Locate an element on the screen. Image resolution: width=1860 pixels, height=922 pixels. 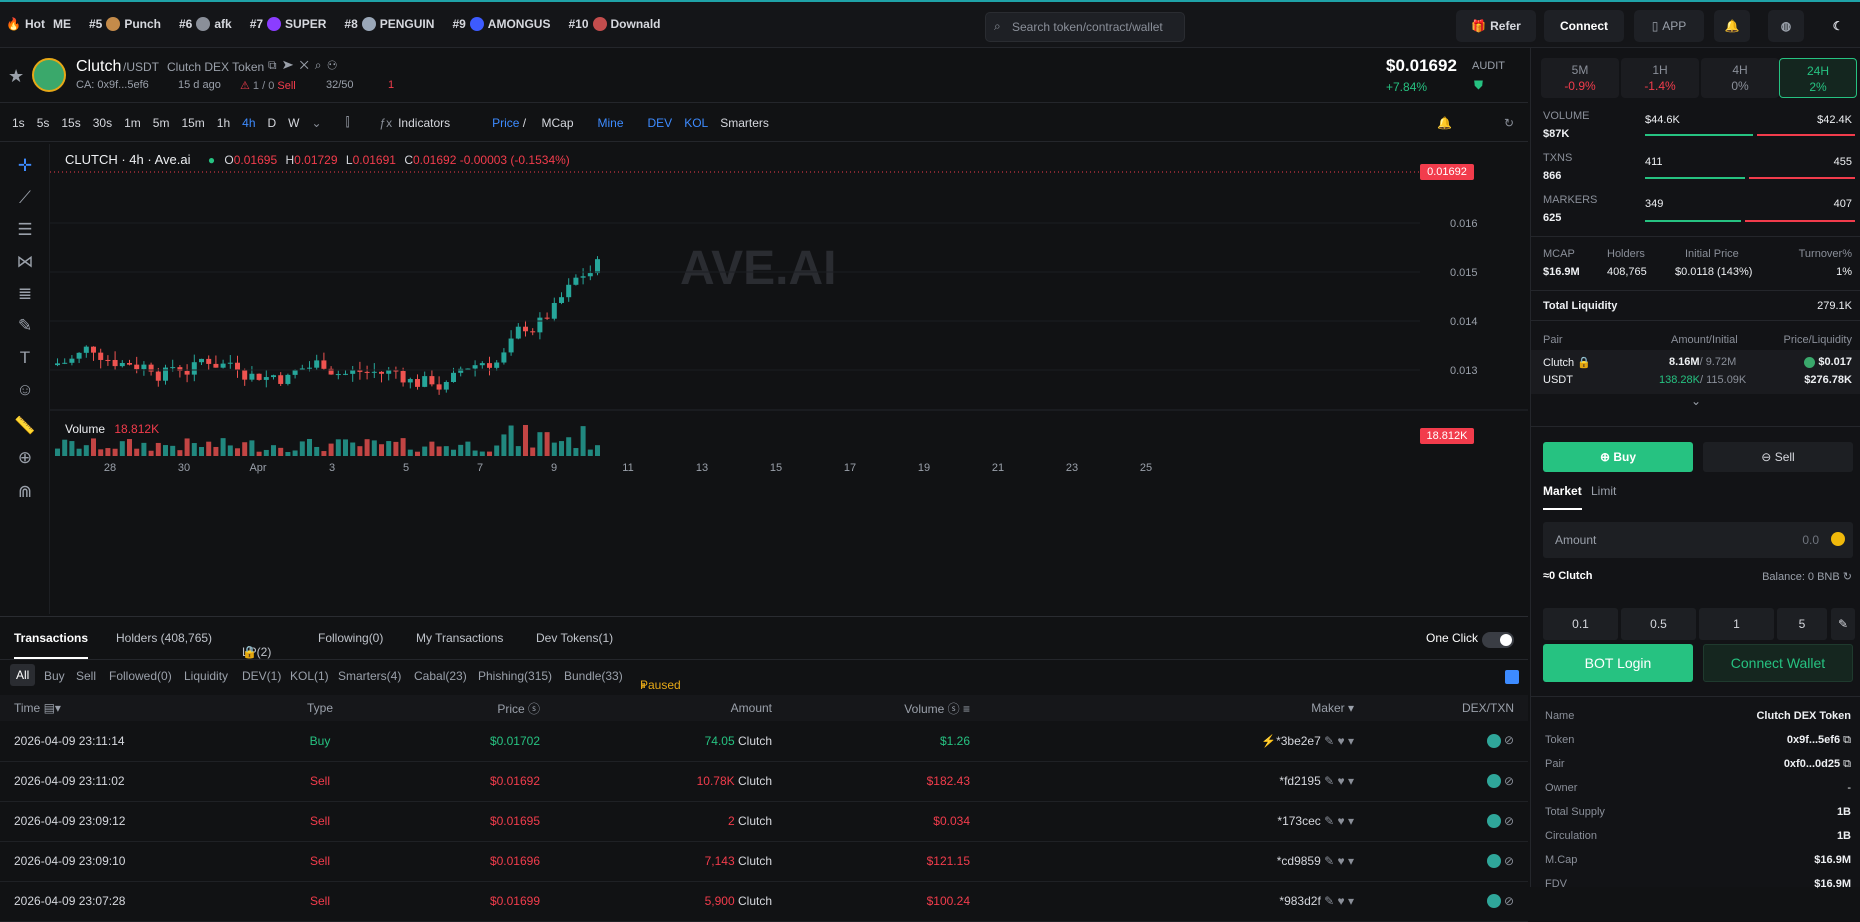
audit-button: AUDIT is located at coordinates (1488, 66).